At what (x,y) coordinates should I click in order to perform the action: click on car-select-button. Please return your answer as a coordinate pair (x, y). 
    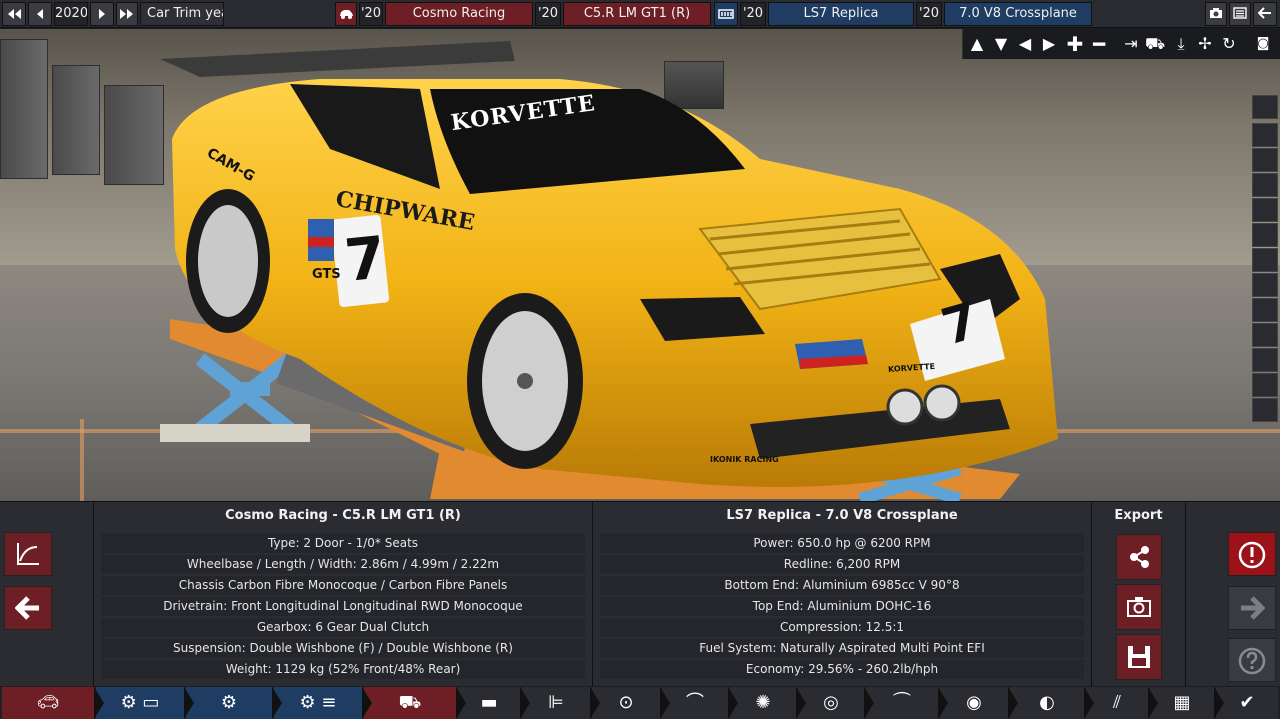
    Looking at the image, I should click on (346, 14).